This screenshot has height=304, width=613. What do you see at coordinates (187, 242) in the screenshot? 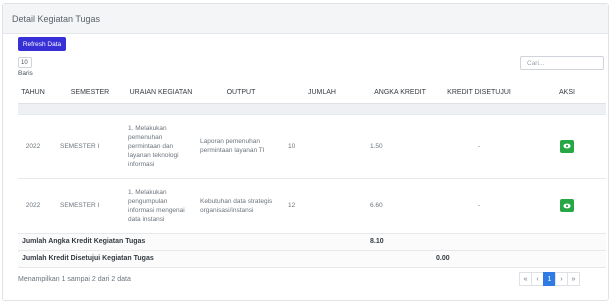
I see `summary-label: Jumlah Angka Kredit Kegiatan Tugas` at bounding box center [187, 242].